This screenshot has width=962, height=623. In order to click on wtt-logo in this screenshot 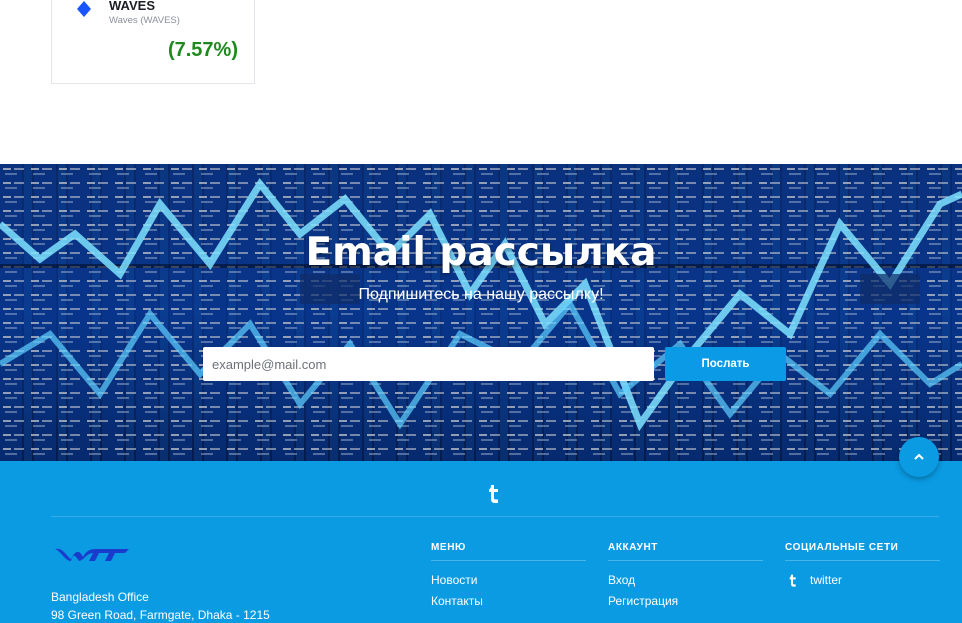, I will do `click(93, 554)`.